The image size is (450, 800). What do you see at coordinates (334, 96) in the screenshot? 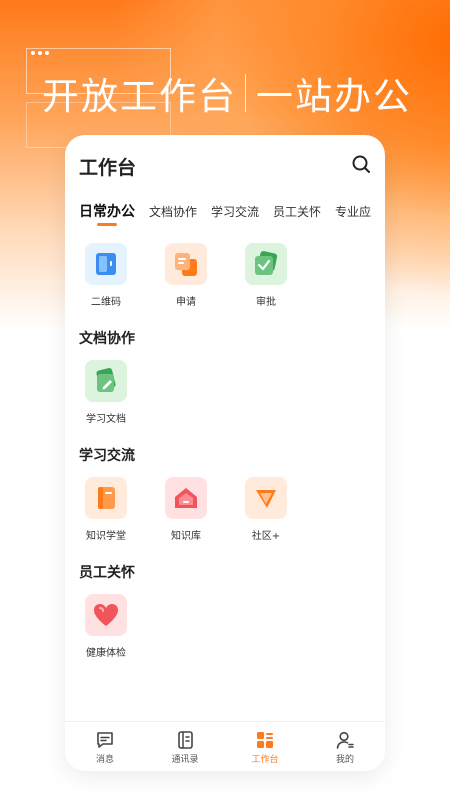
I see `headline-part2: 一站办公` at bounding box center [334, 96].